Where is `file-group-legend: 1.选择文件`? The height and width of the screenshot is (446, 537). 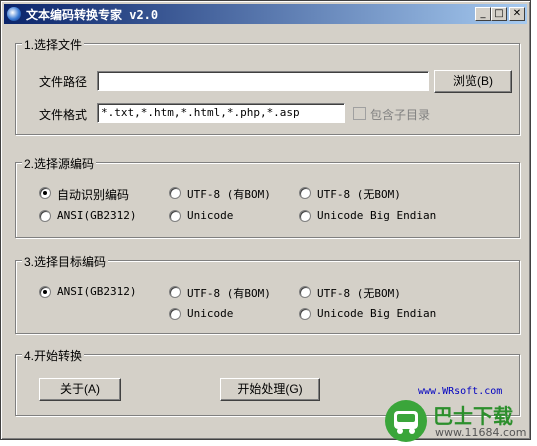
file-group-legend: 1.选择文件 is located at coordinates (53, 44).